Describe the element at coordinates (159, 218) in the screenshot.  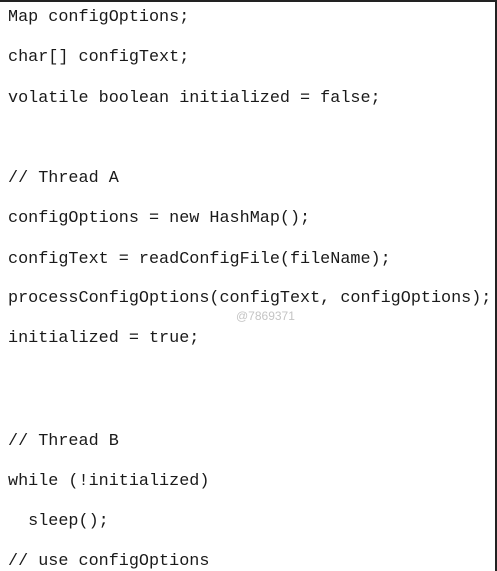
I see `code-line: configOptions = new HashMap();` at that location.